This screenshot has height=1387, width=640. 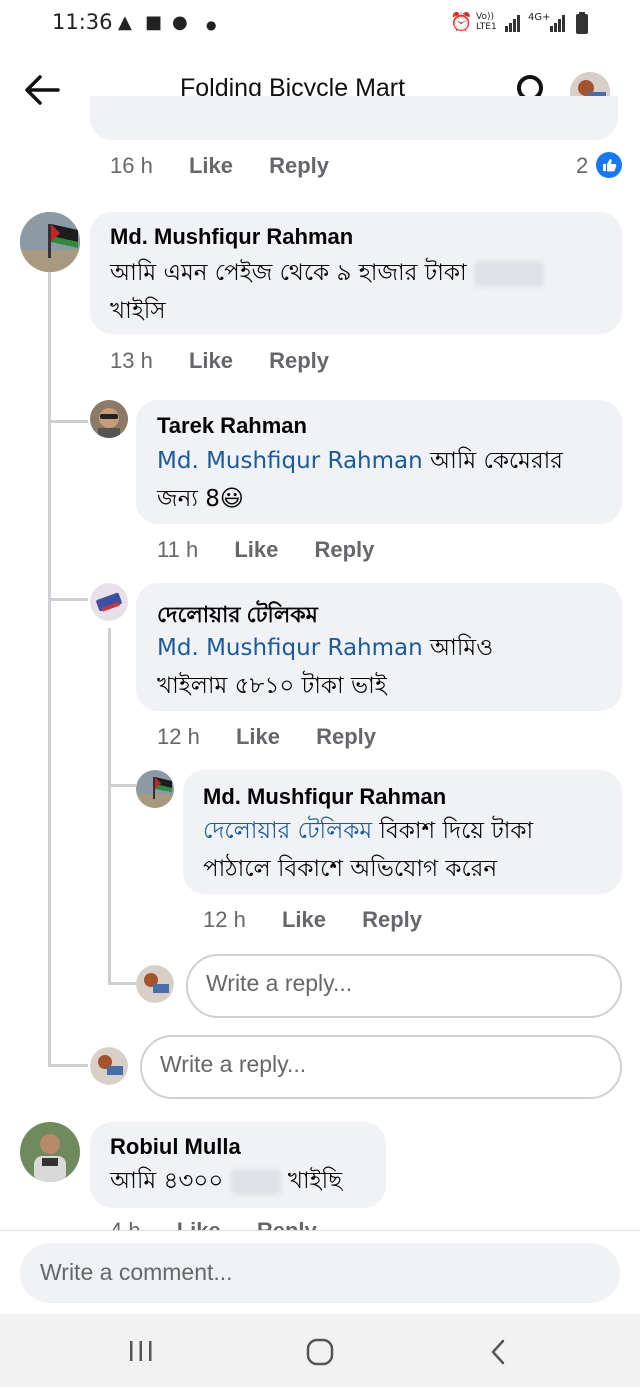 What do you see at coordinates (498, 1352) in the screenshot?
I see `back-nav-icon` at bounding box center [498, 1352].